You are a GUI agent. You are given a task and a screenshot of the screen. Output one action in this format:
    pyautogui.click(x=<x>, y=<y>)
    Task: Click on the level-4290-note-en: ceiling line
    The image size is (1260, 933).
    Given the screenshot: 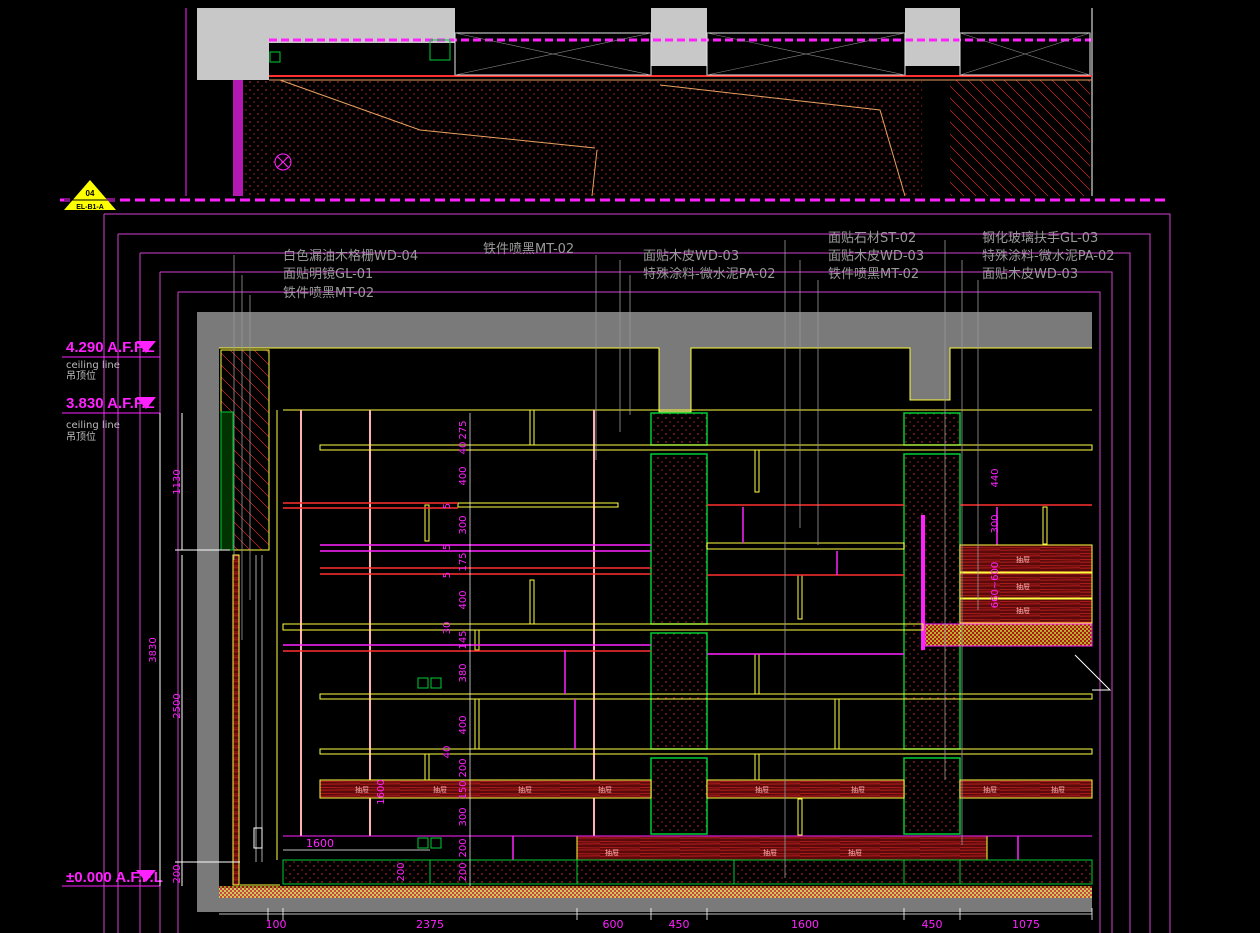 What is the action you would take?
    pyautogui.click(x=93, y=365)
    